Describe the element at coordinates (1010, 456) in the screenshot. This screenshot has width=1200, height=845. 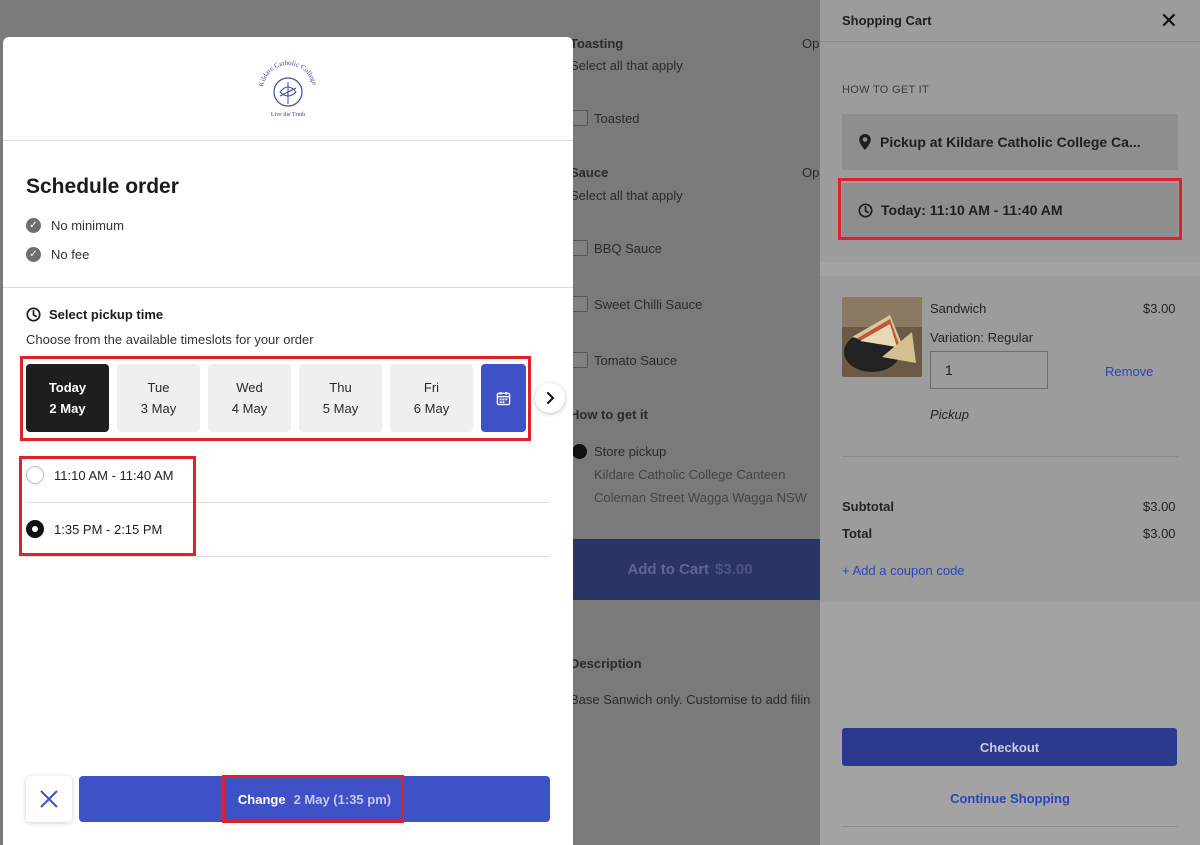
I see `totals-divider` at that location.